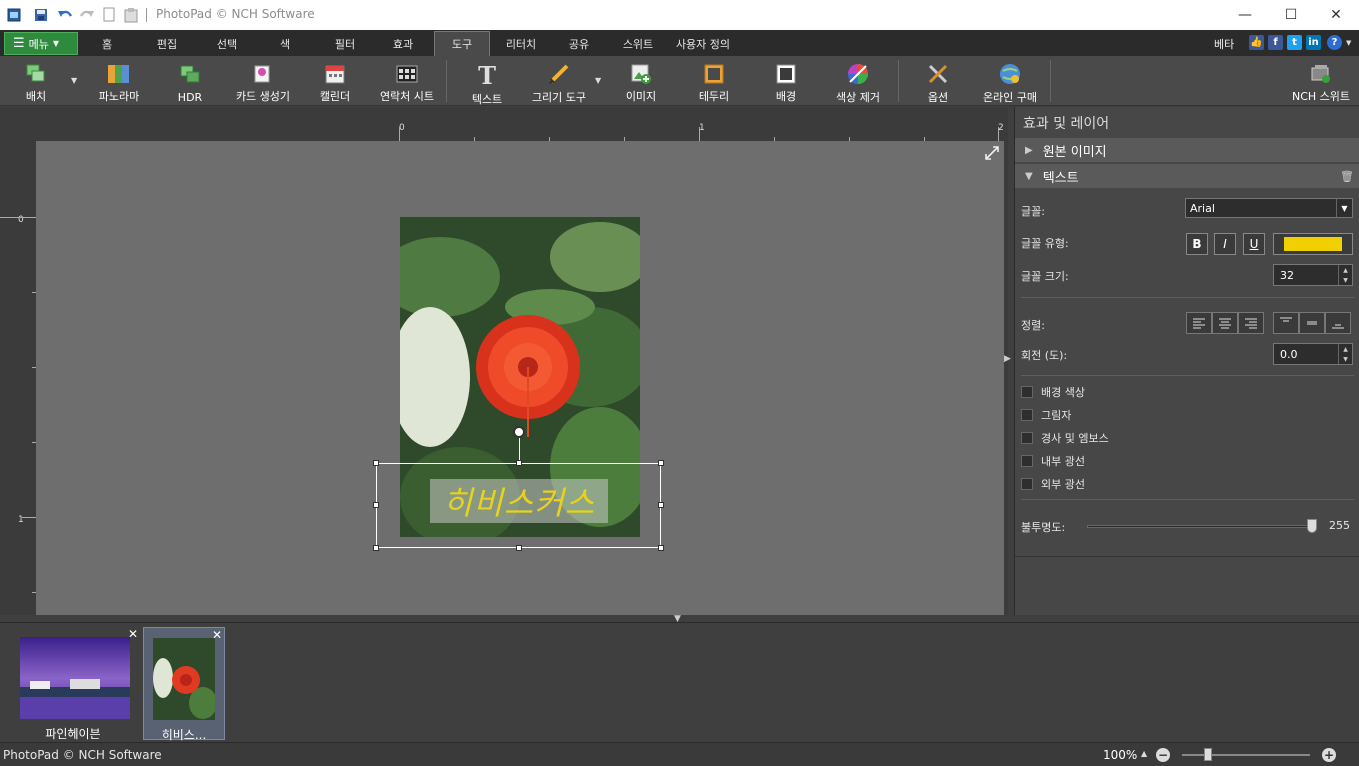 Image resolution: width=1359 pixels, height=766 pixels. I want to click on options-button: 옵션, so click(938, 81).